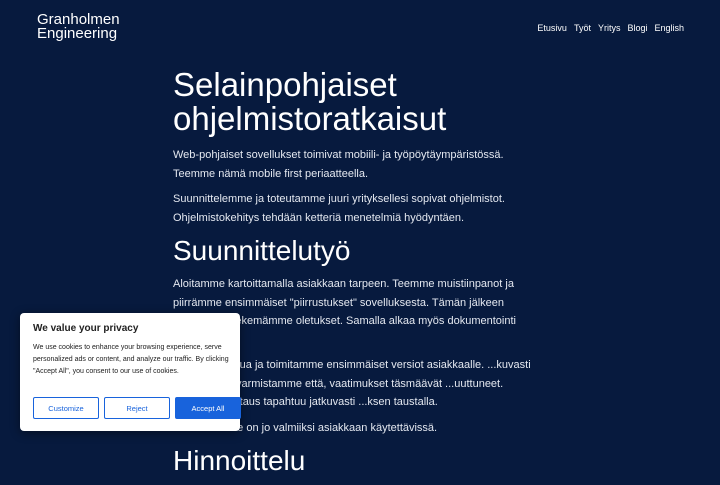 This screenshot has width=720, height=485. What do you see at coordinates (310, 101) in the screenshot?
I see `page-title: Selainpohjaiset ohjelmistoratkaisut` at bounding box center [310, 101].